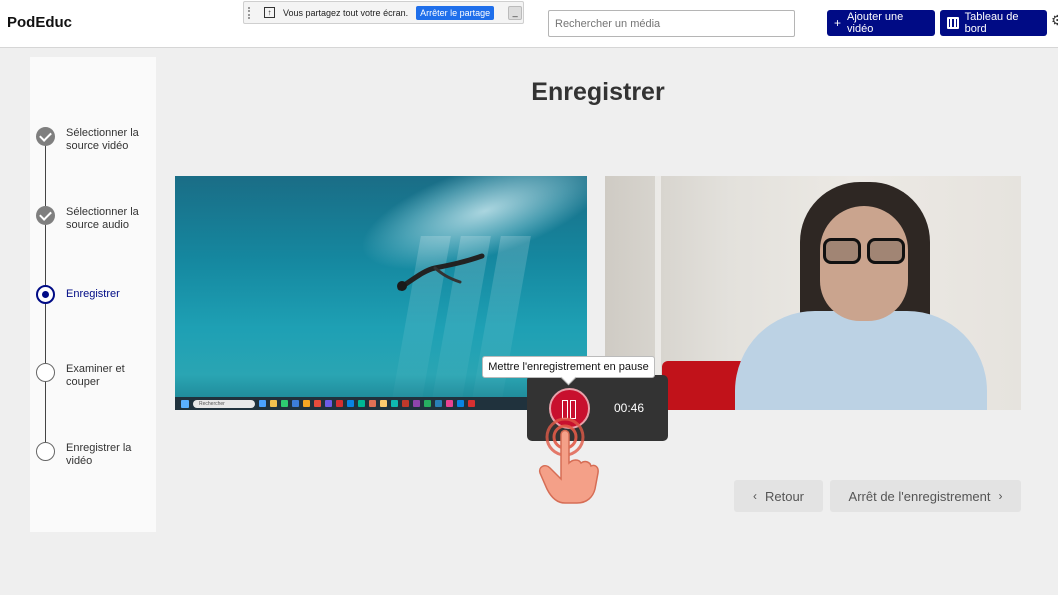 This screenshot has height=595, width=1058. What do you see at coordinates (102, 218) in the screenshot?
I see `step-label: Sélectionner la source audio` at bounding box center [102, 218].